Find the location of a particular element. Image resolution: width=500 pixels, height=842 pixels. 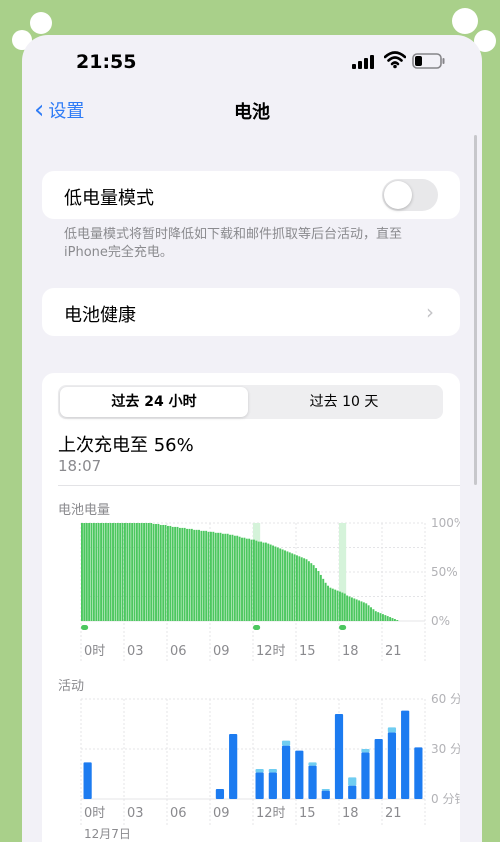

cellular-signal-icon is located at coordinates (363, 62).